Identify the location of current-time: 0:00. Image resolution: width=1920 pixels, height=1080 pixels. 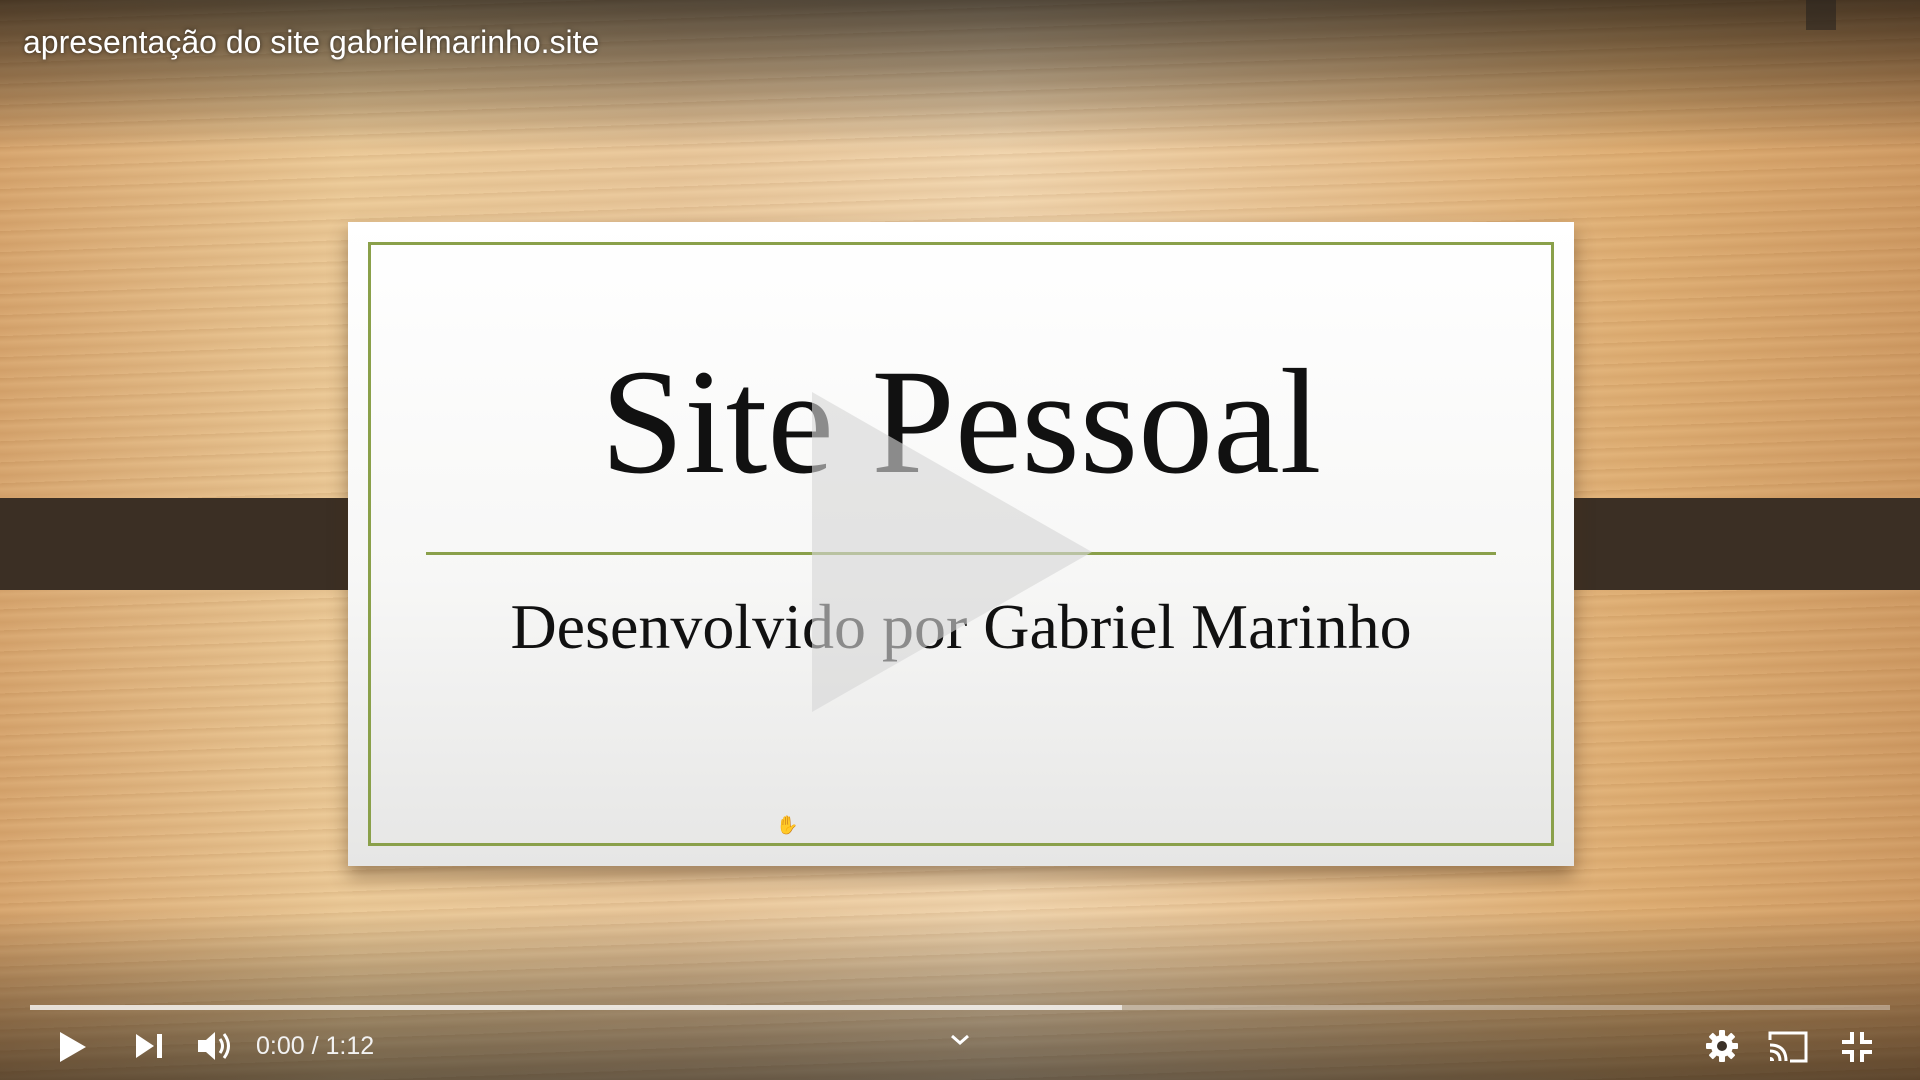
(280, 1046).